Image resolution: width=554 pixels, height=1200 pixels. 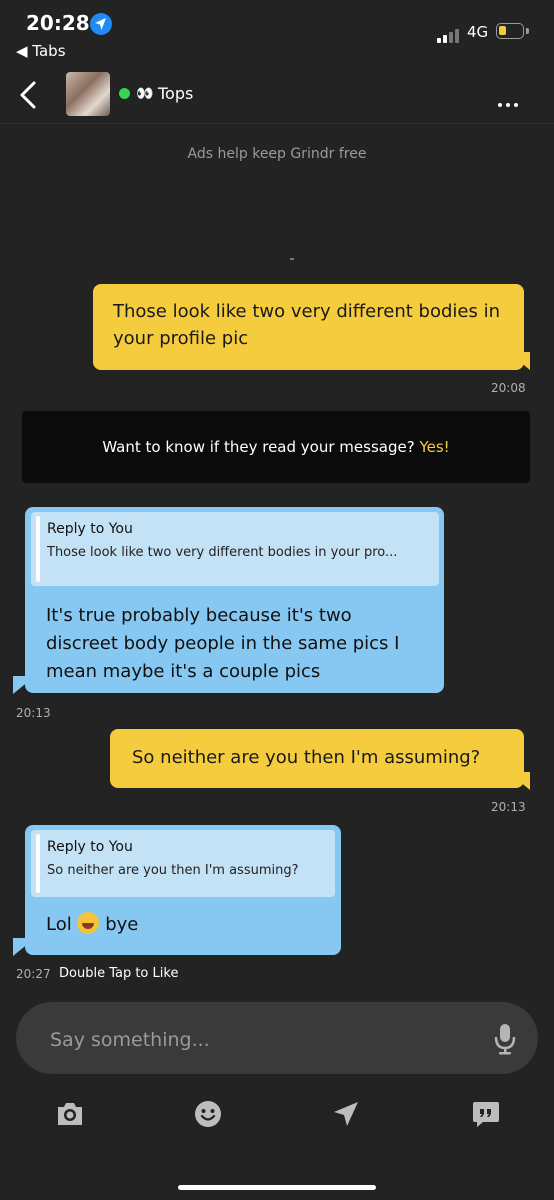 What do you see at coordinates (306, 757) in the screenshot?
I see `message-text: So neither are you then I'm assuming?` at bounding box center [306, 757].